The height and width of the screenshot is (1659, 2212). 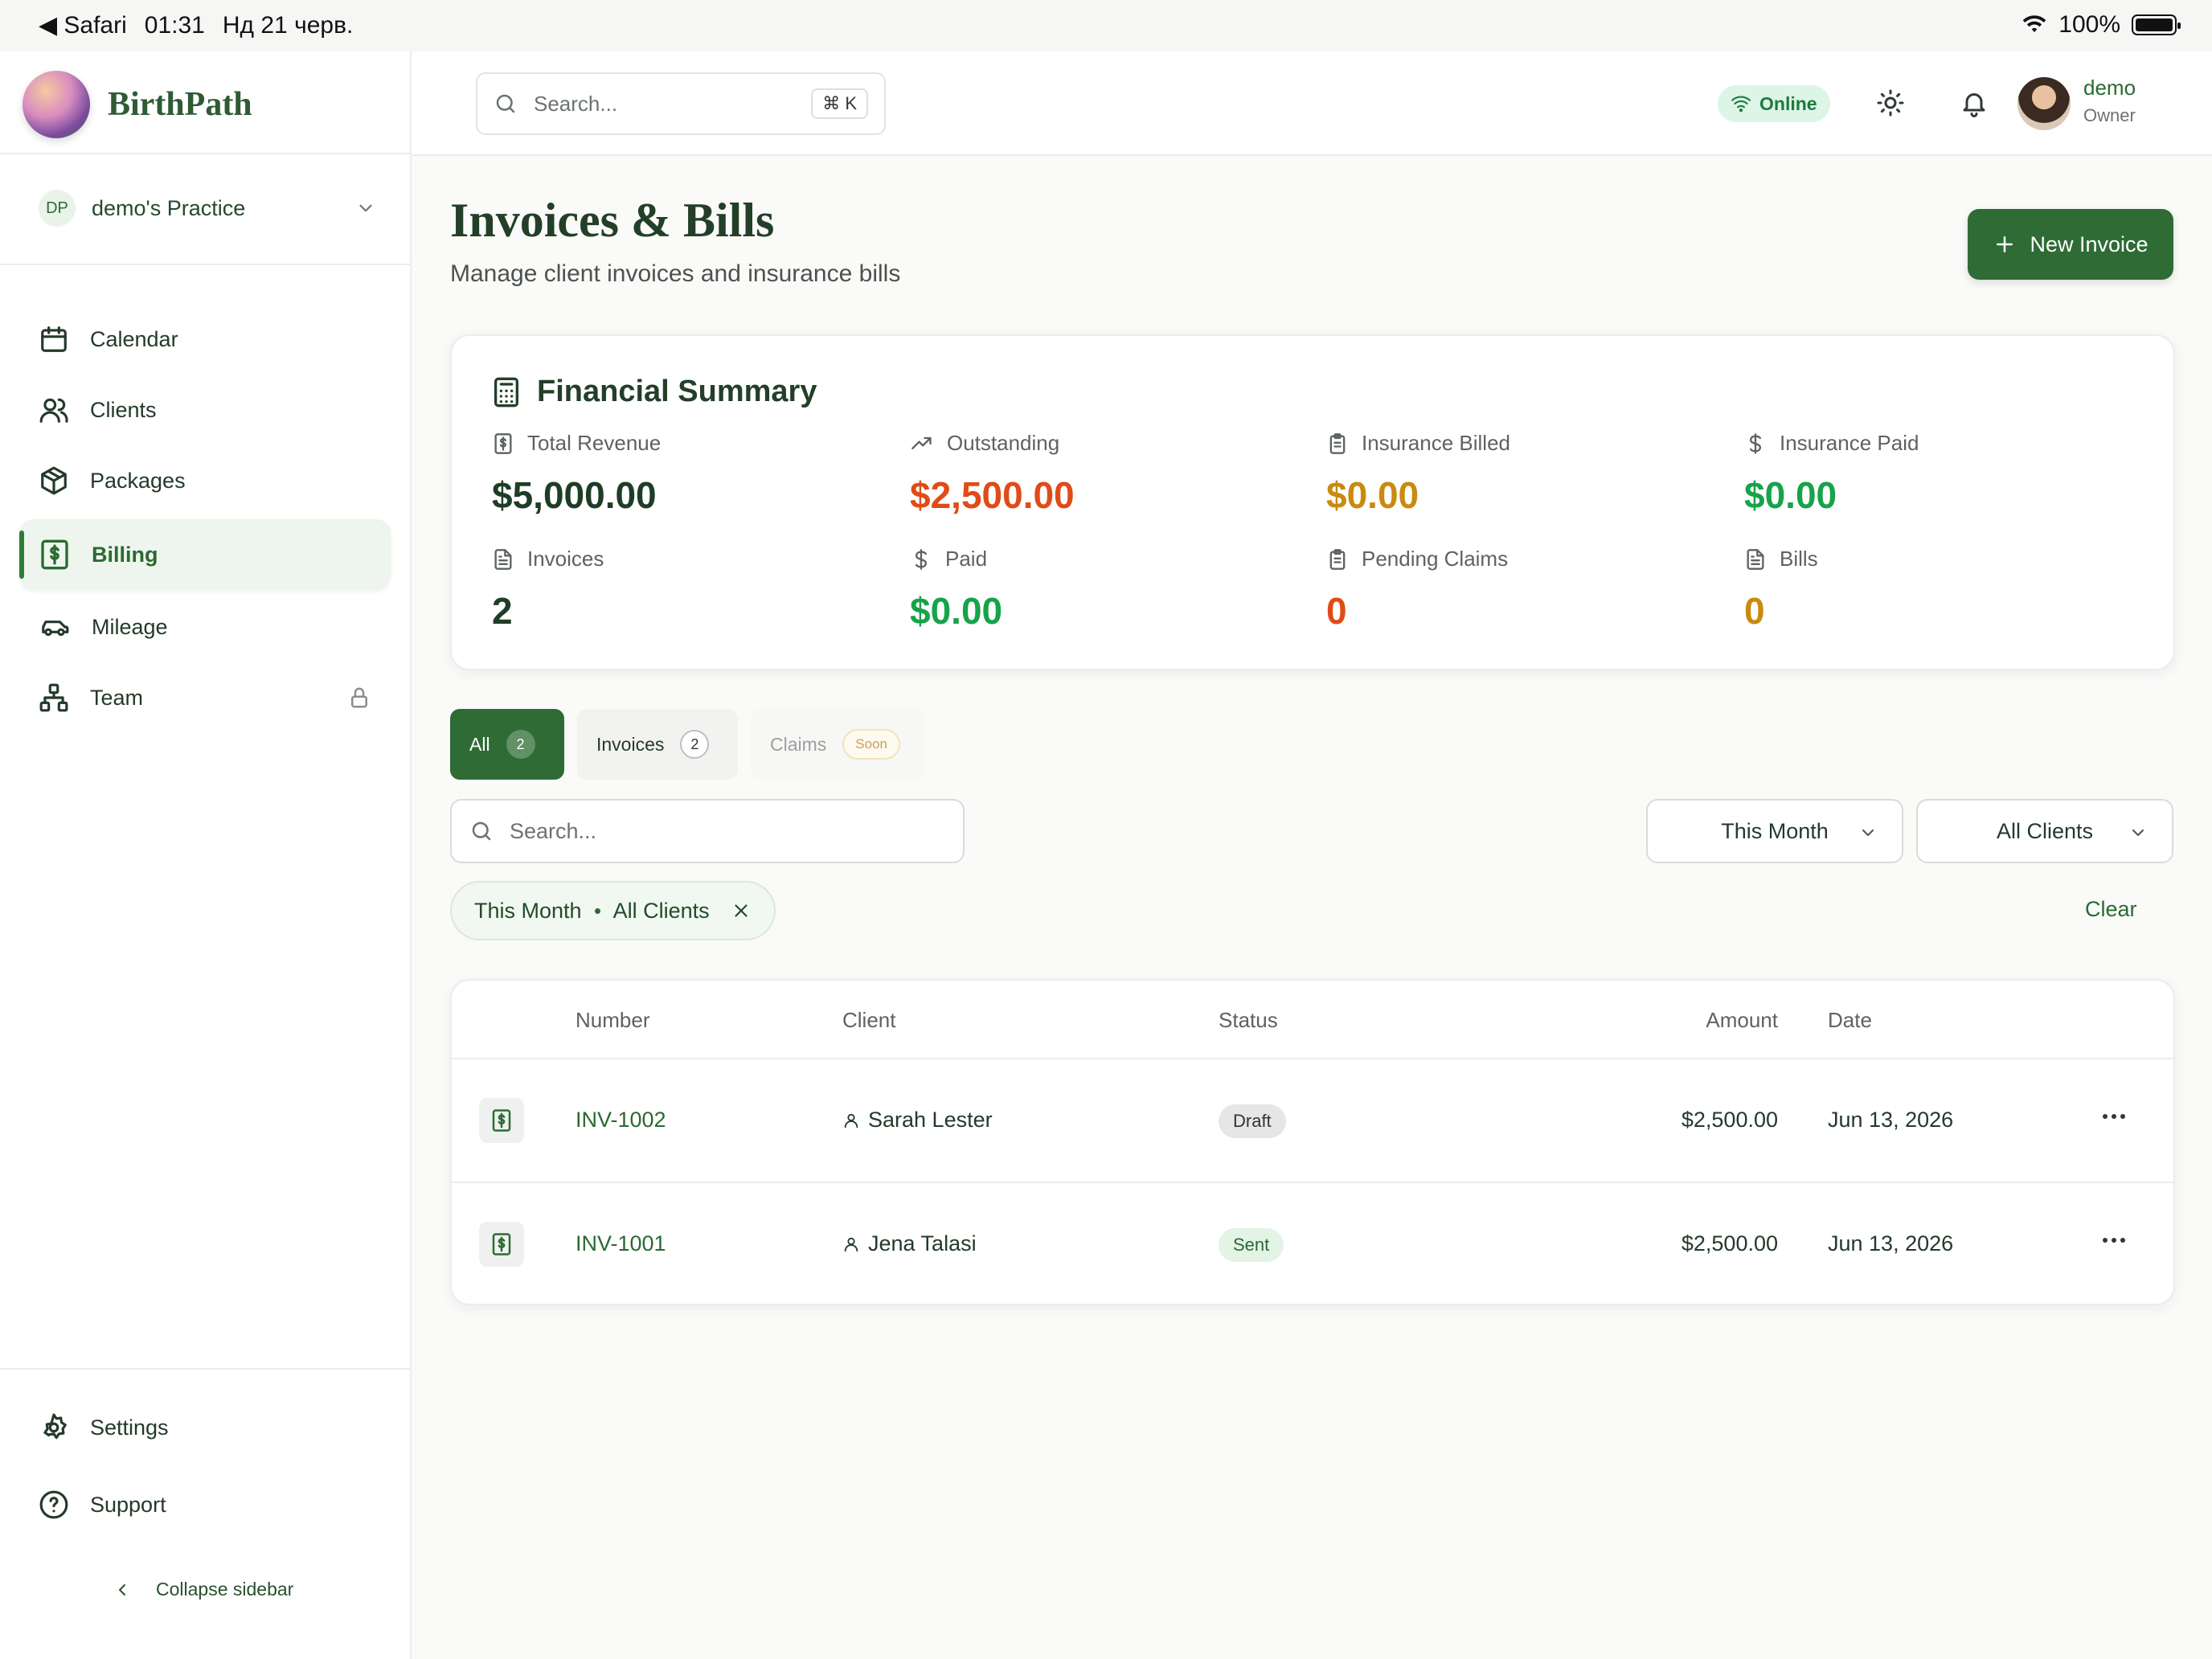 I want to click on sidebar-item-label: Calendar, so click(x=134, y=338).